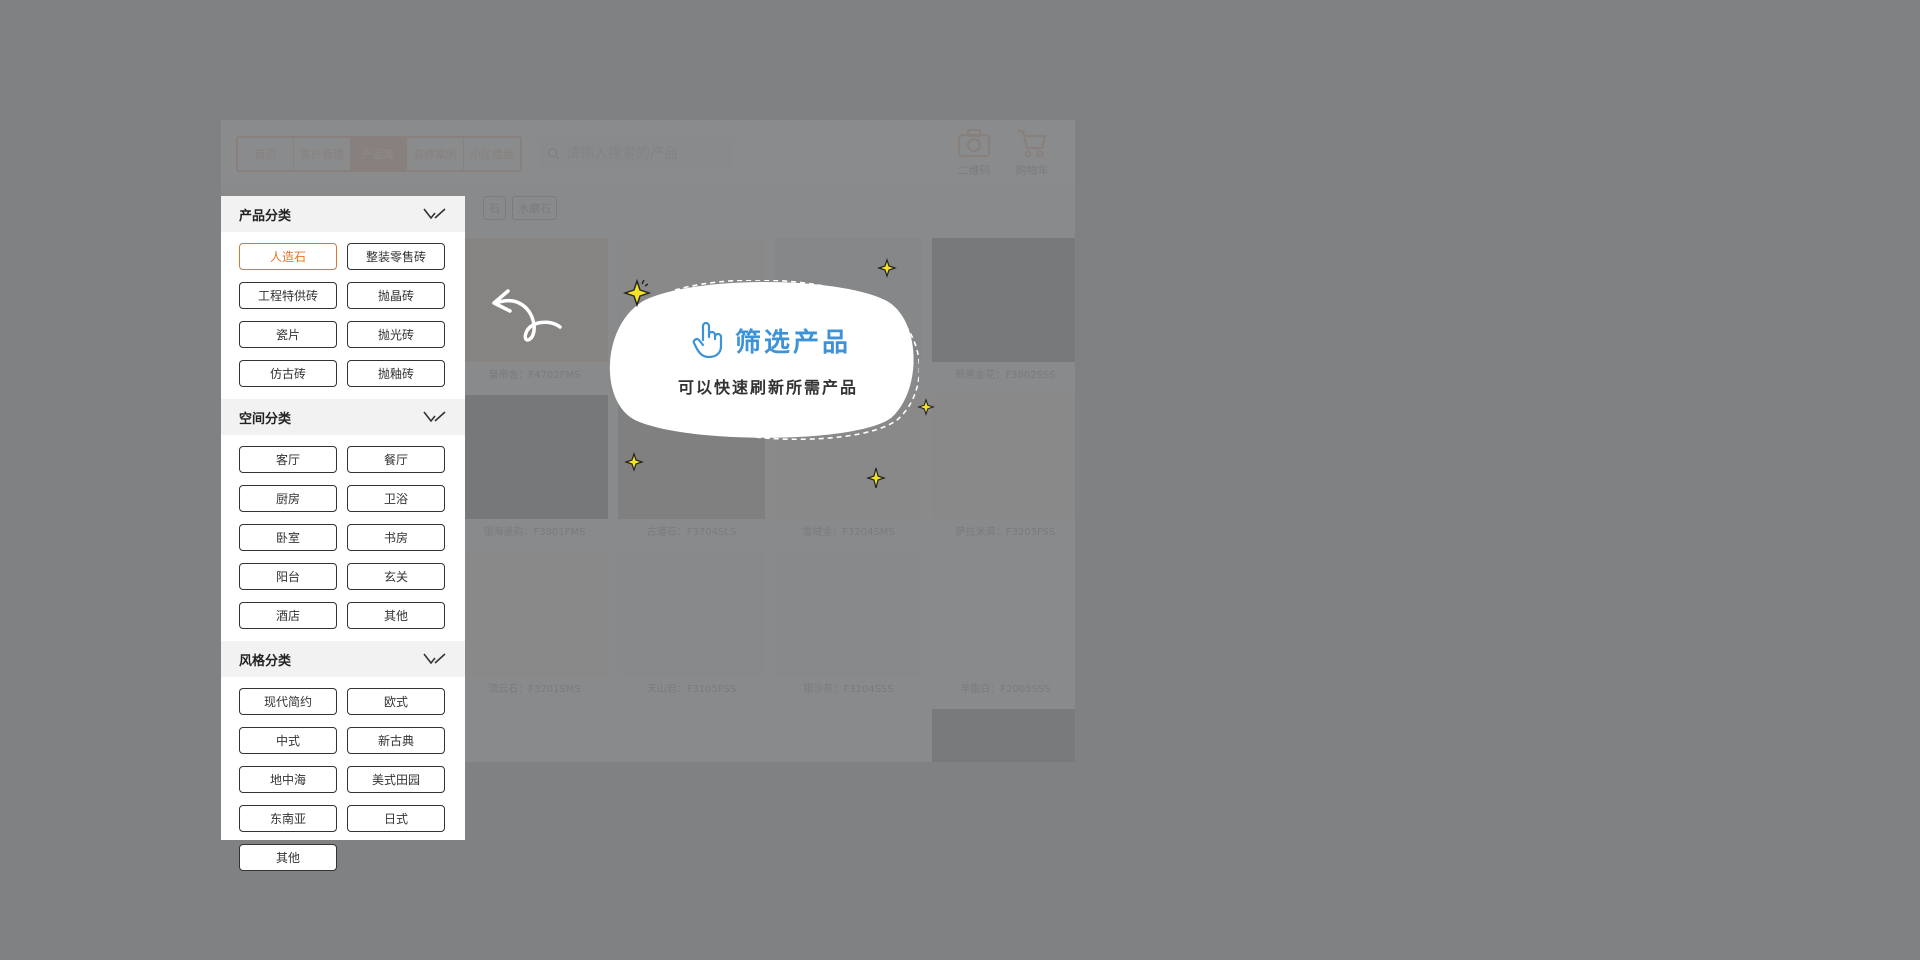 This screenshot has height=960, width=1920. I want to click on filter-option-button: 厨房, so click(288, 498).